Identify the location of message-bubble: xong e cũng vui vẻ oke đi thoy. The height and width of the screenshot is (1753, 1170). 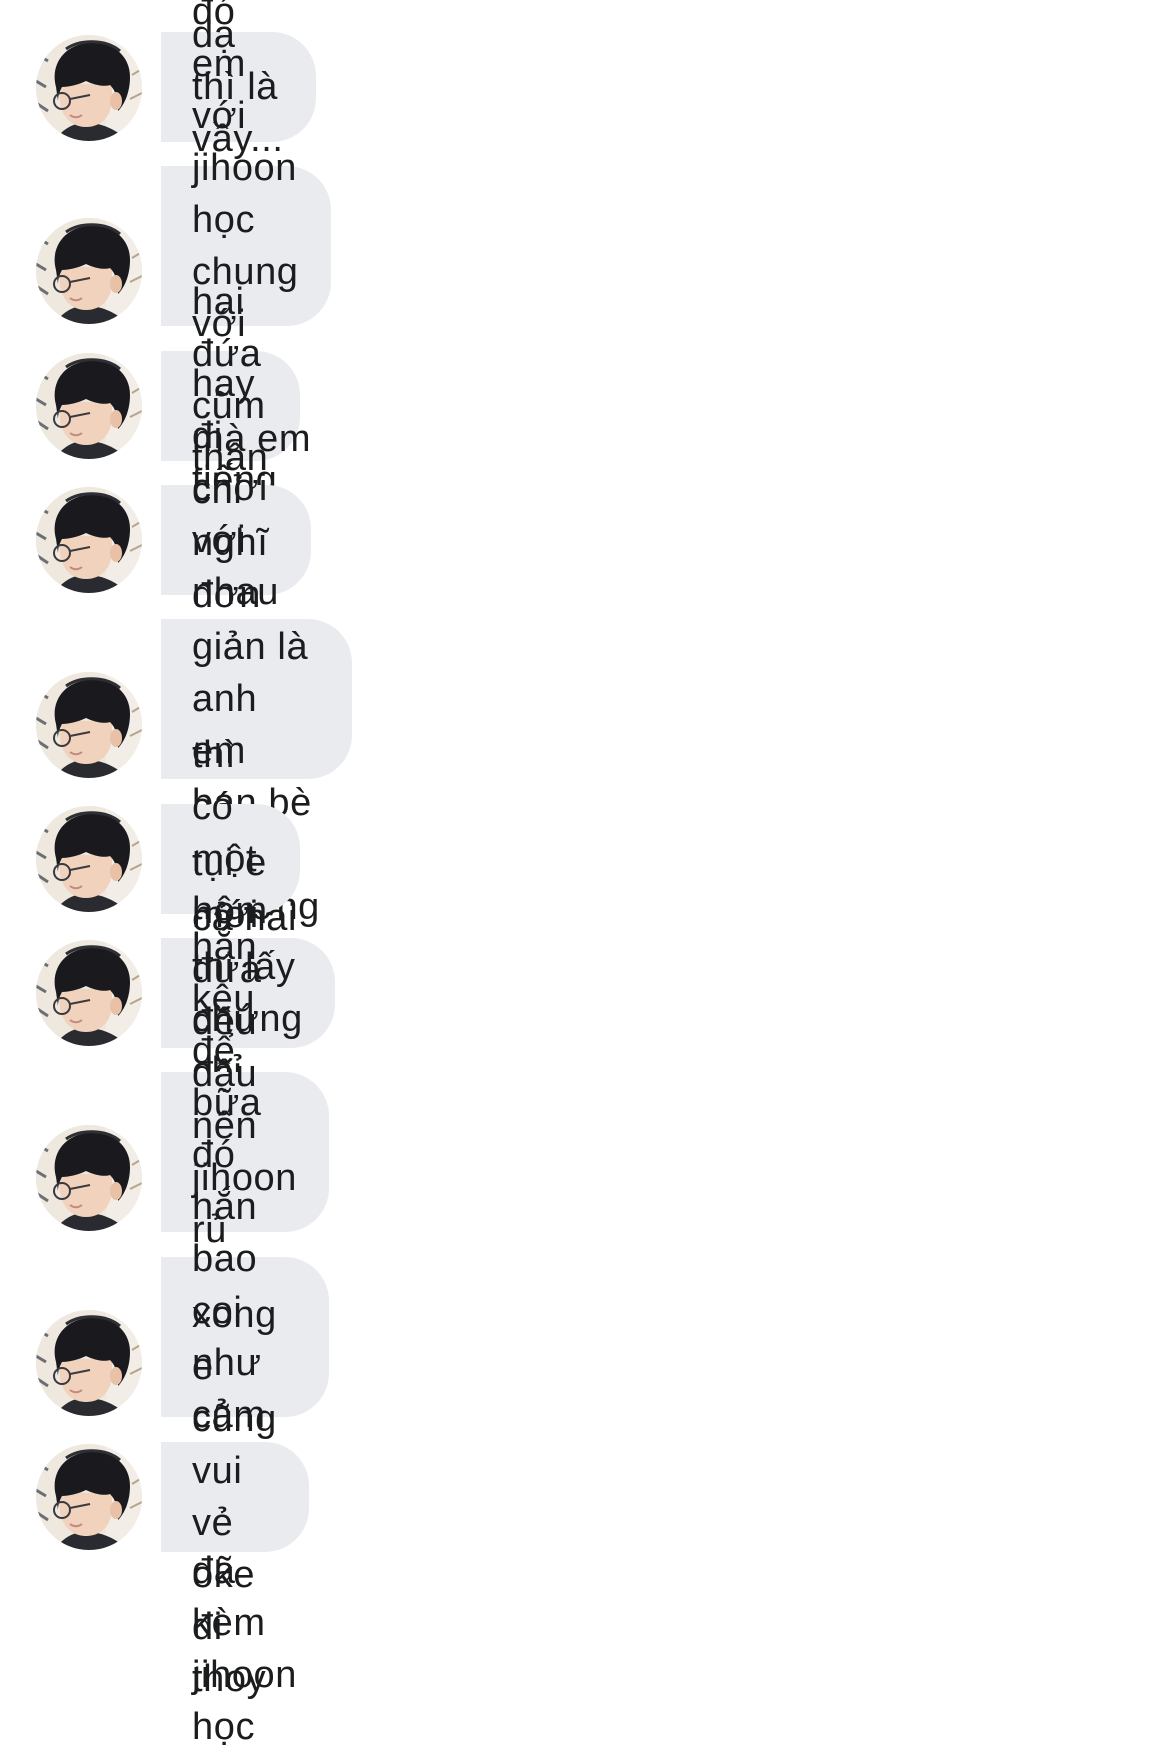
(235, 1497).